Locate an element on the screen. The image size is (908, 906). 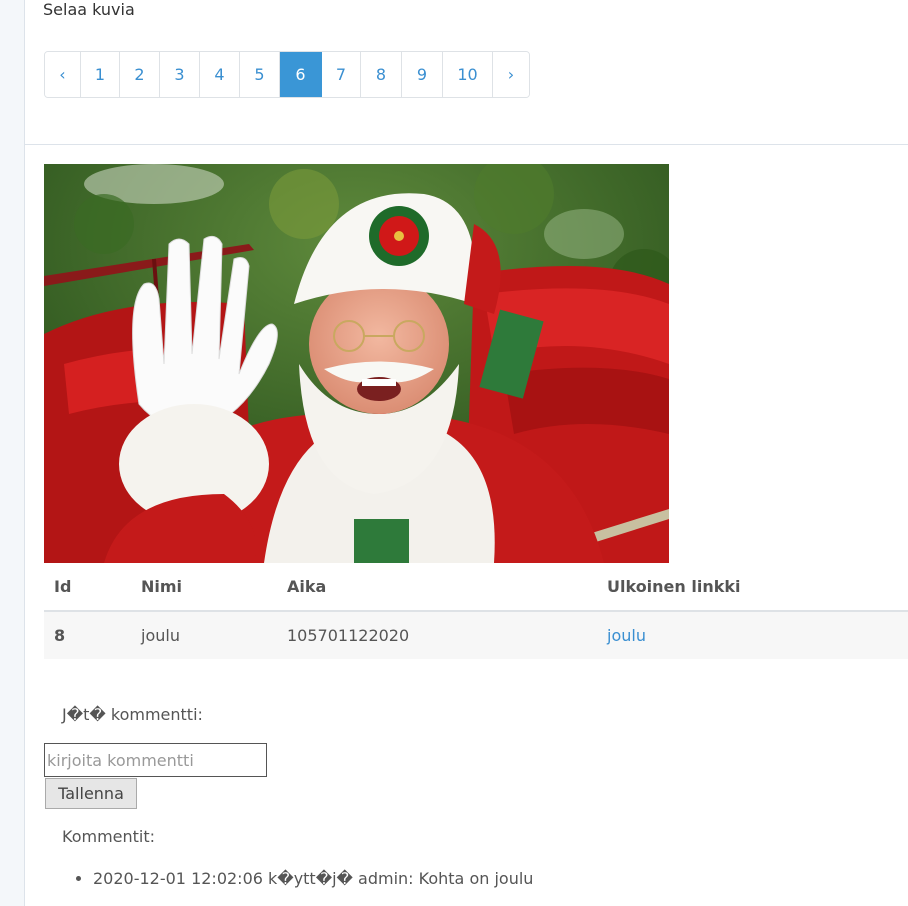
page-heading: Selaa kuvia is located at coordinates (89, 9).